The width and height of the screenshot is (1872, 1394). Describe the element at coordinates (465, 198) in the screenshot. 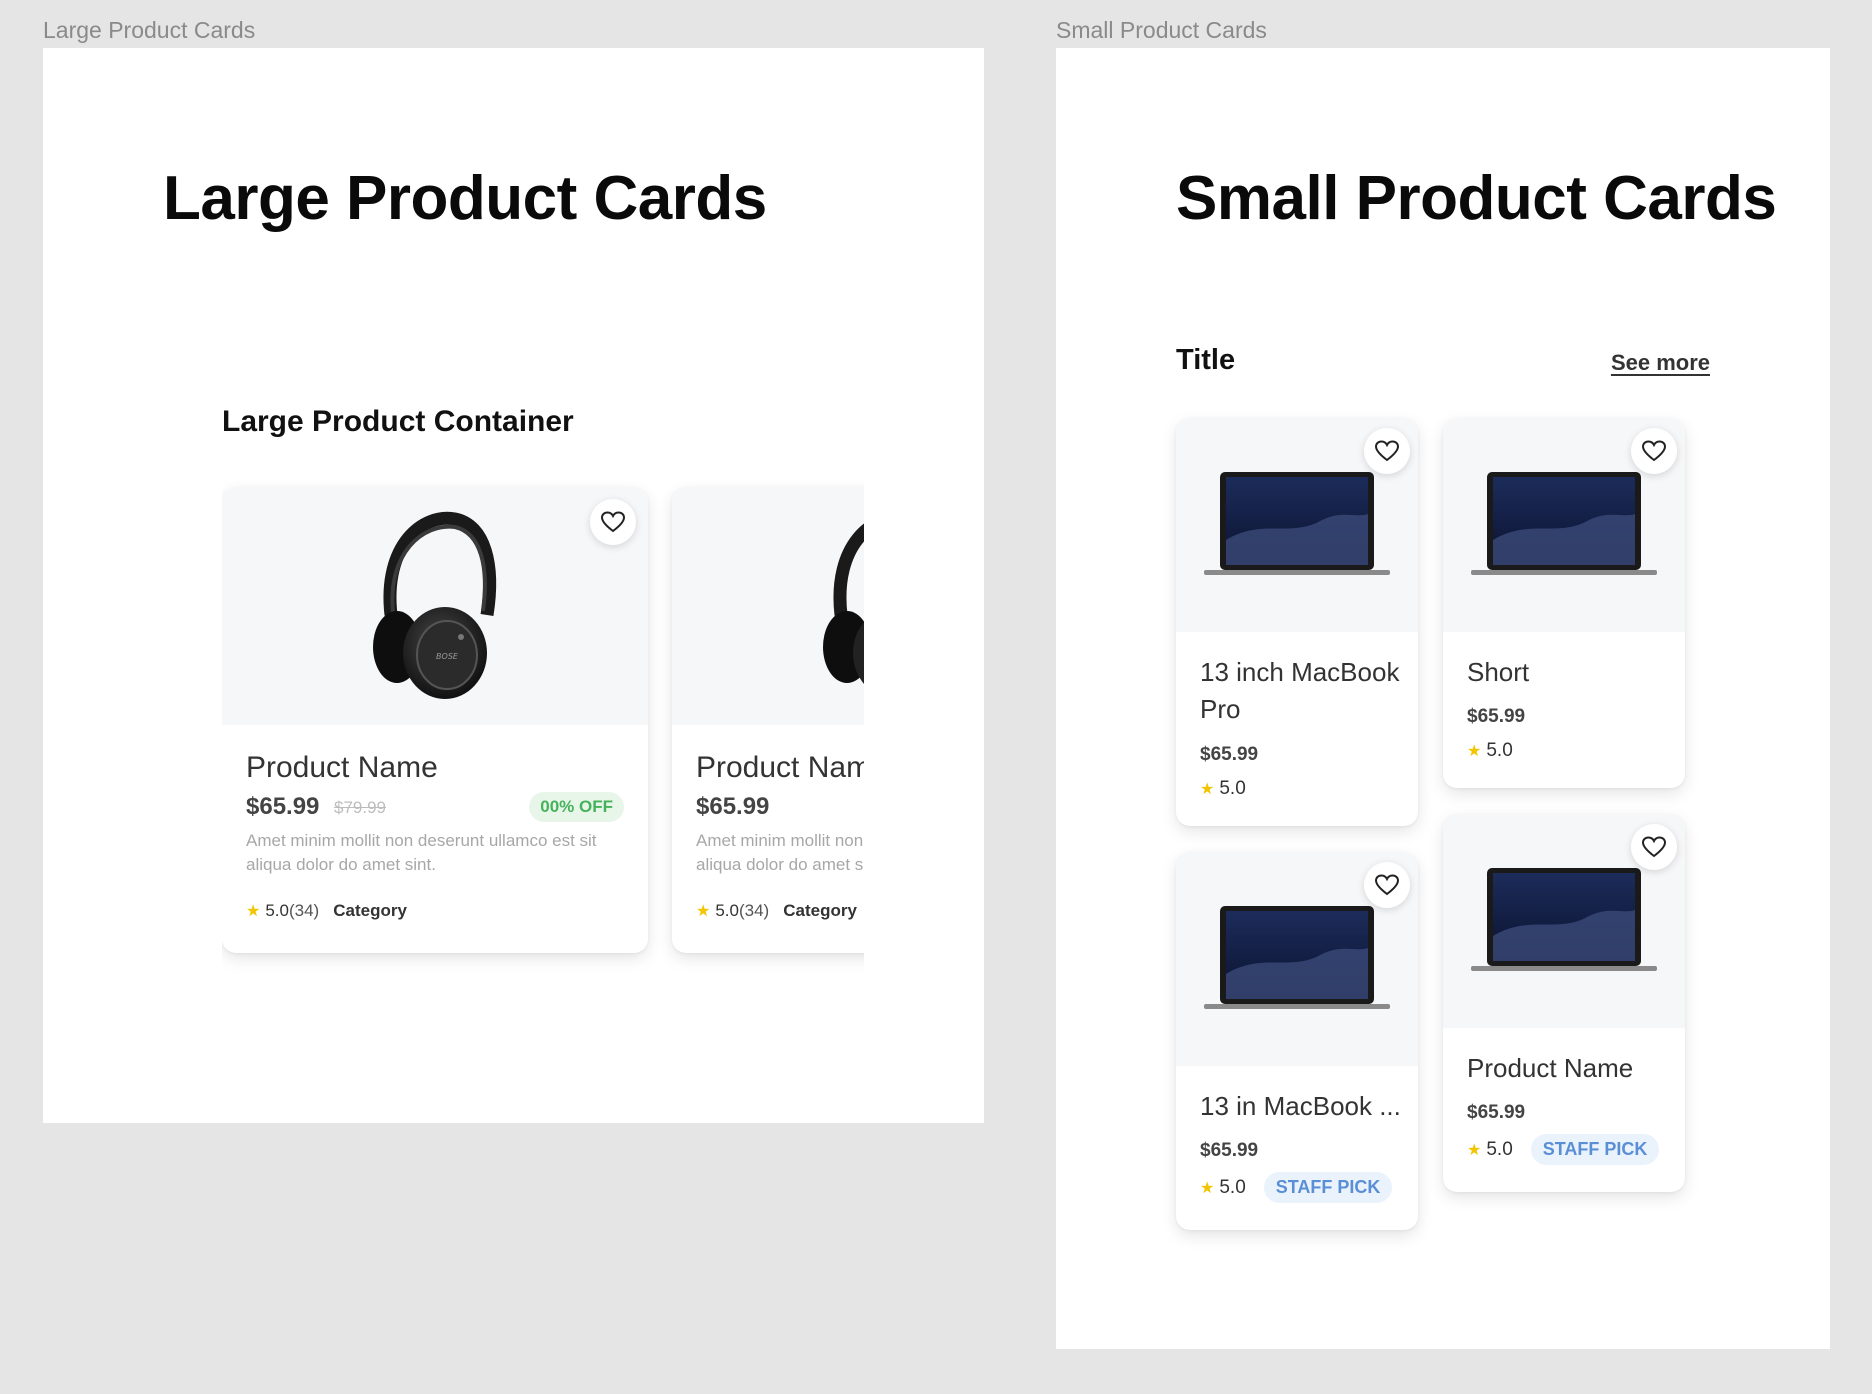

I see `page-title: Large Product Cards` at that location.